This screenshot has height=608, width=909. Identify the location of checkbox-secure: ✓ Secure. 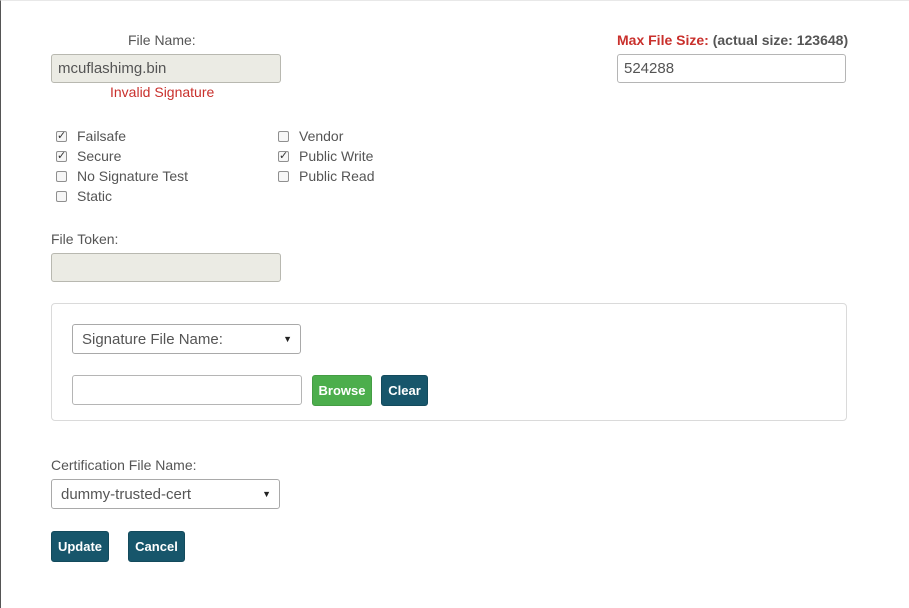
(122, 156).